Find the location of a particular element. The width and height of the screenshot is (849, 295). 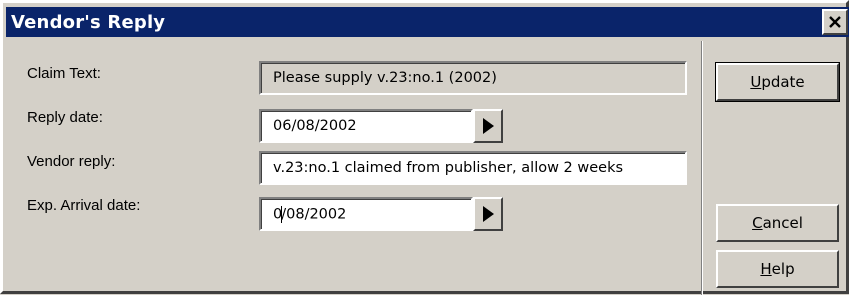

arrival-date-label: Exp. Arrival date: is located at coordinates (84, 205).